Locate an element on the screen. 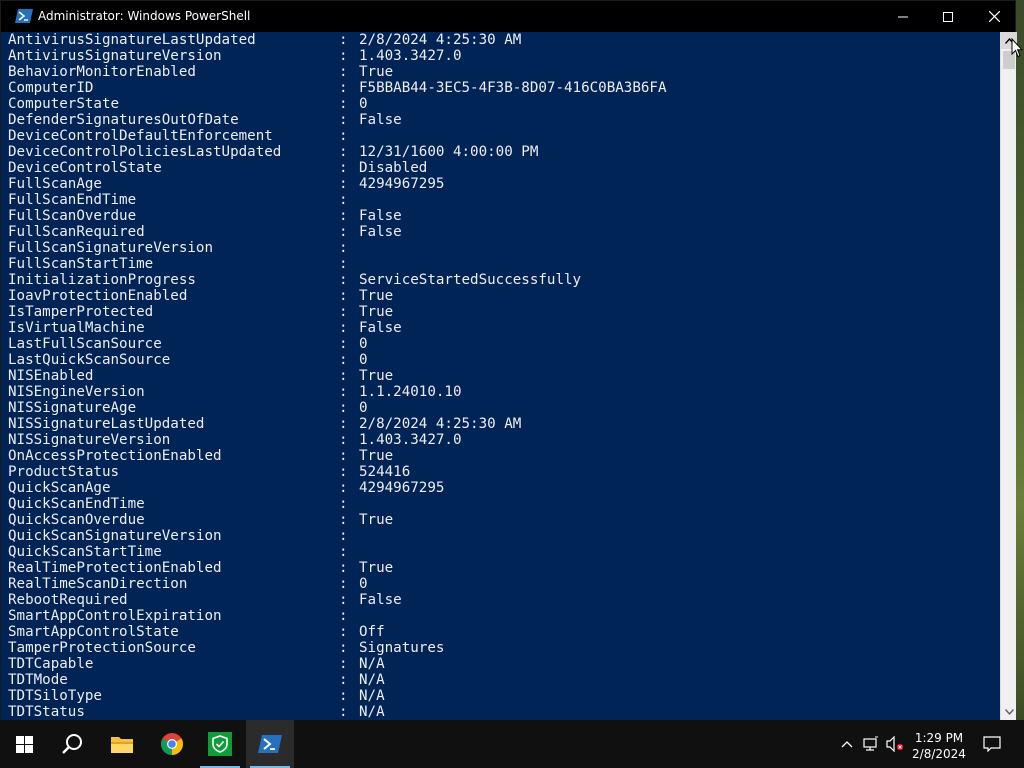 Image resolution: width=1024 pixels, height=768 pixels. console-line: QuickScanStartTime: is located at coordinates (337, 552).